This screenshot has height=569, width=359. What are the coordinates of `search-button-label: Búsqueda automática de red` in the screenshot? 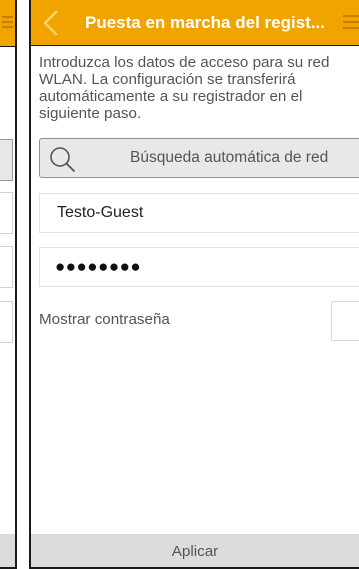 It's located at (229, 157).